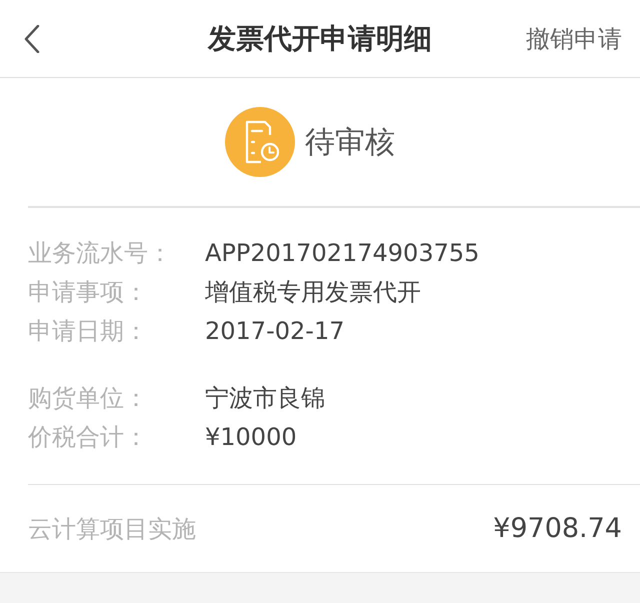  I want to click on field-label: 申请事项：, so click(88, 292).